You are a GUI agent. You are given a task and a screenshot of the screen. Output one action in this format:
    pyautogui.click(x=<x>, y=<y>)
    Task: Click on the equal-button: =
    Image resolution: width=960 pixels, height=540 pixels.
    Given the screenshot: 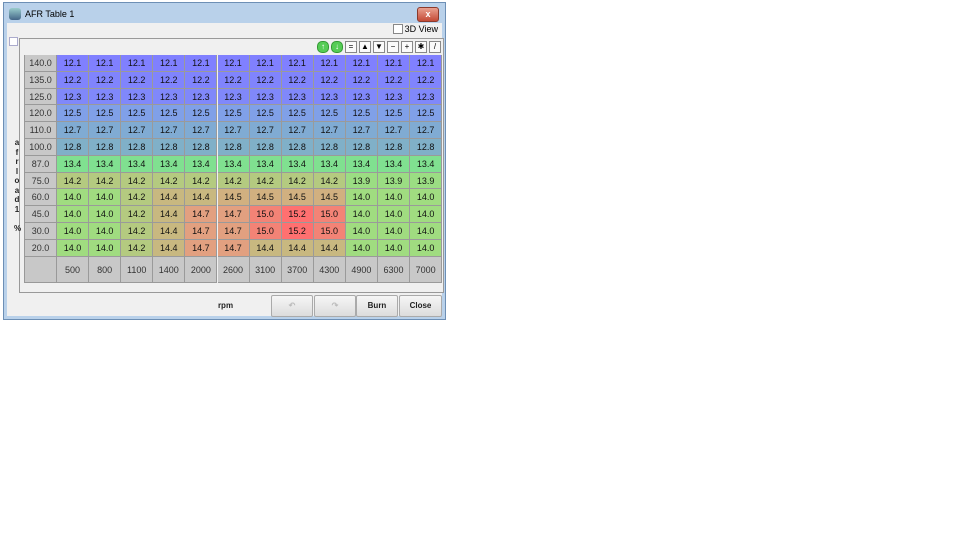 What is the action you would take?
    pyautogui.click(x=351, y=47)
    